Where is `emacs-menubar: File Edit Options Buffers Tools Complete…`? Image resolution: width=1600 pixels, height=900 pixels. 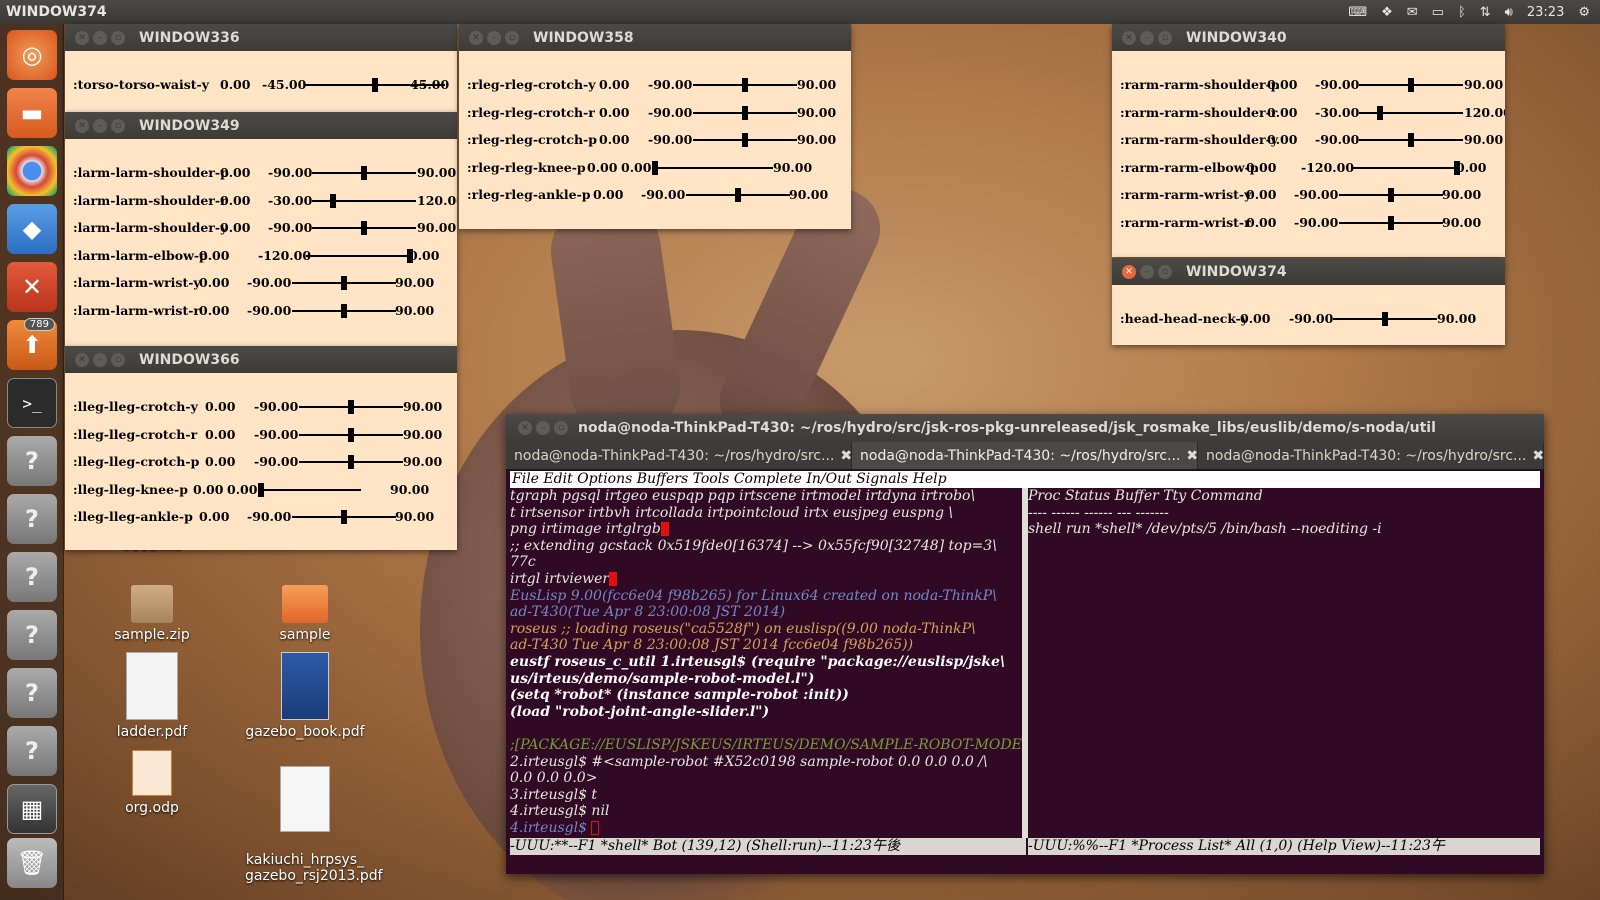 emacs-menubar: File Edit Options Buffers Tools Complete… is located at coordinates (1025, 479).